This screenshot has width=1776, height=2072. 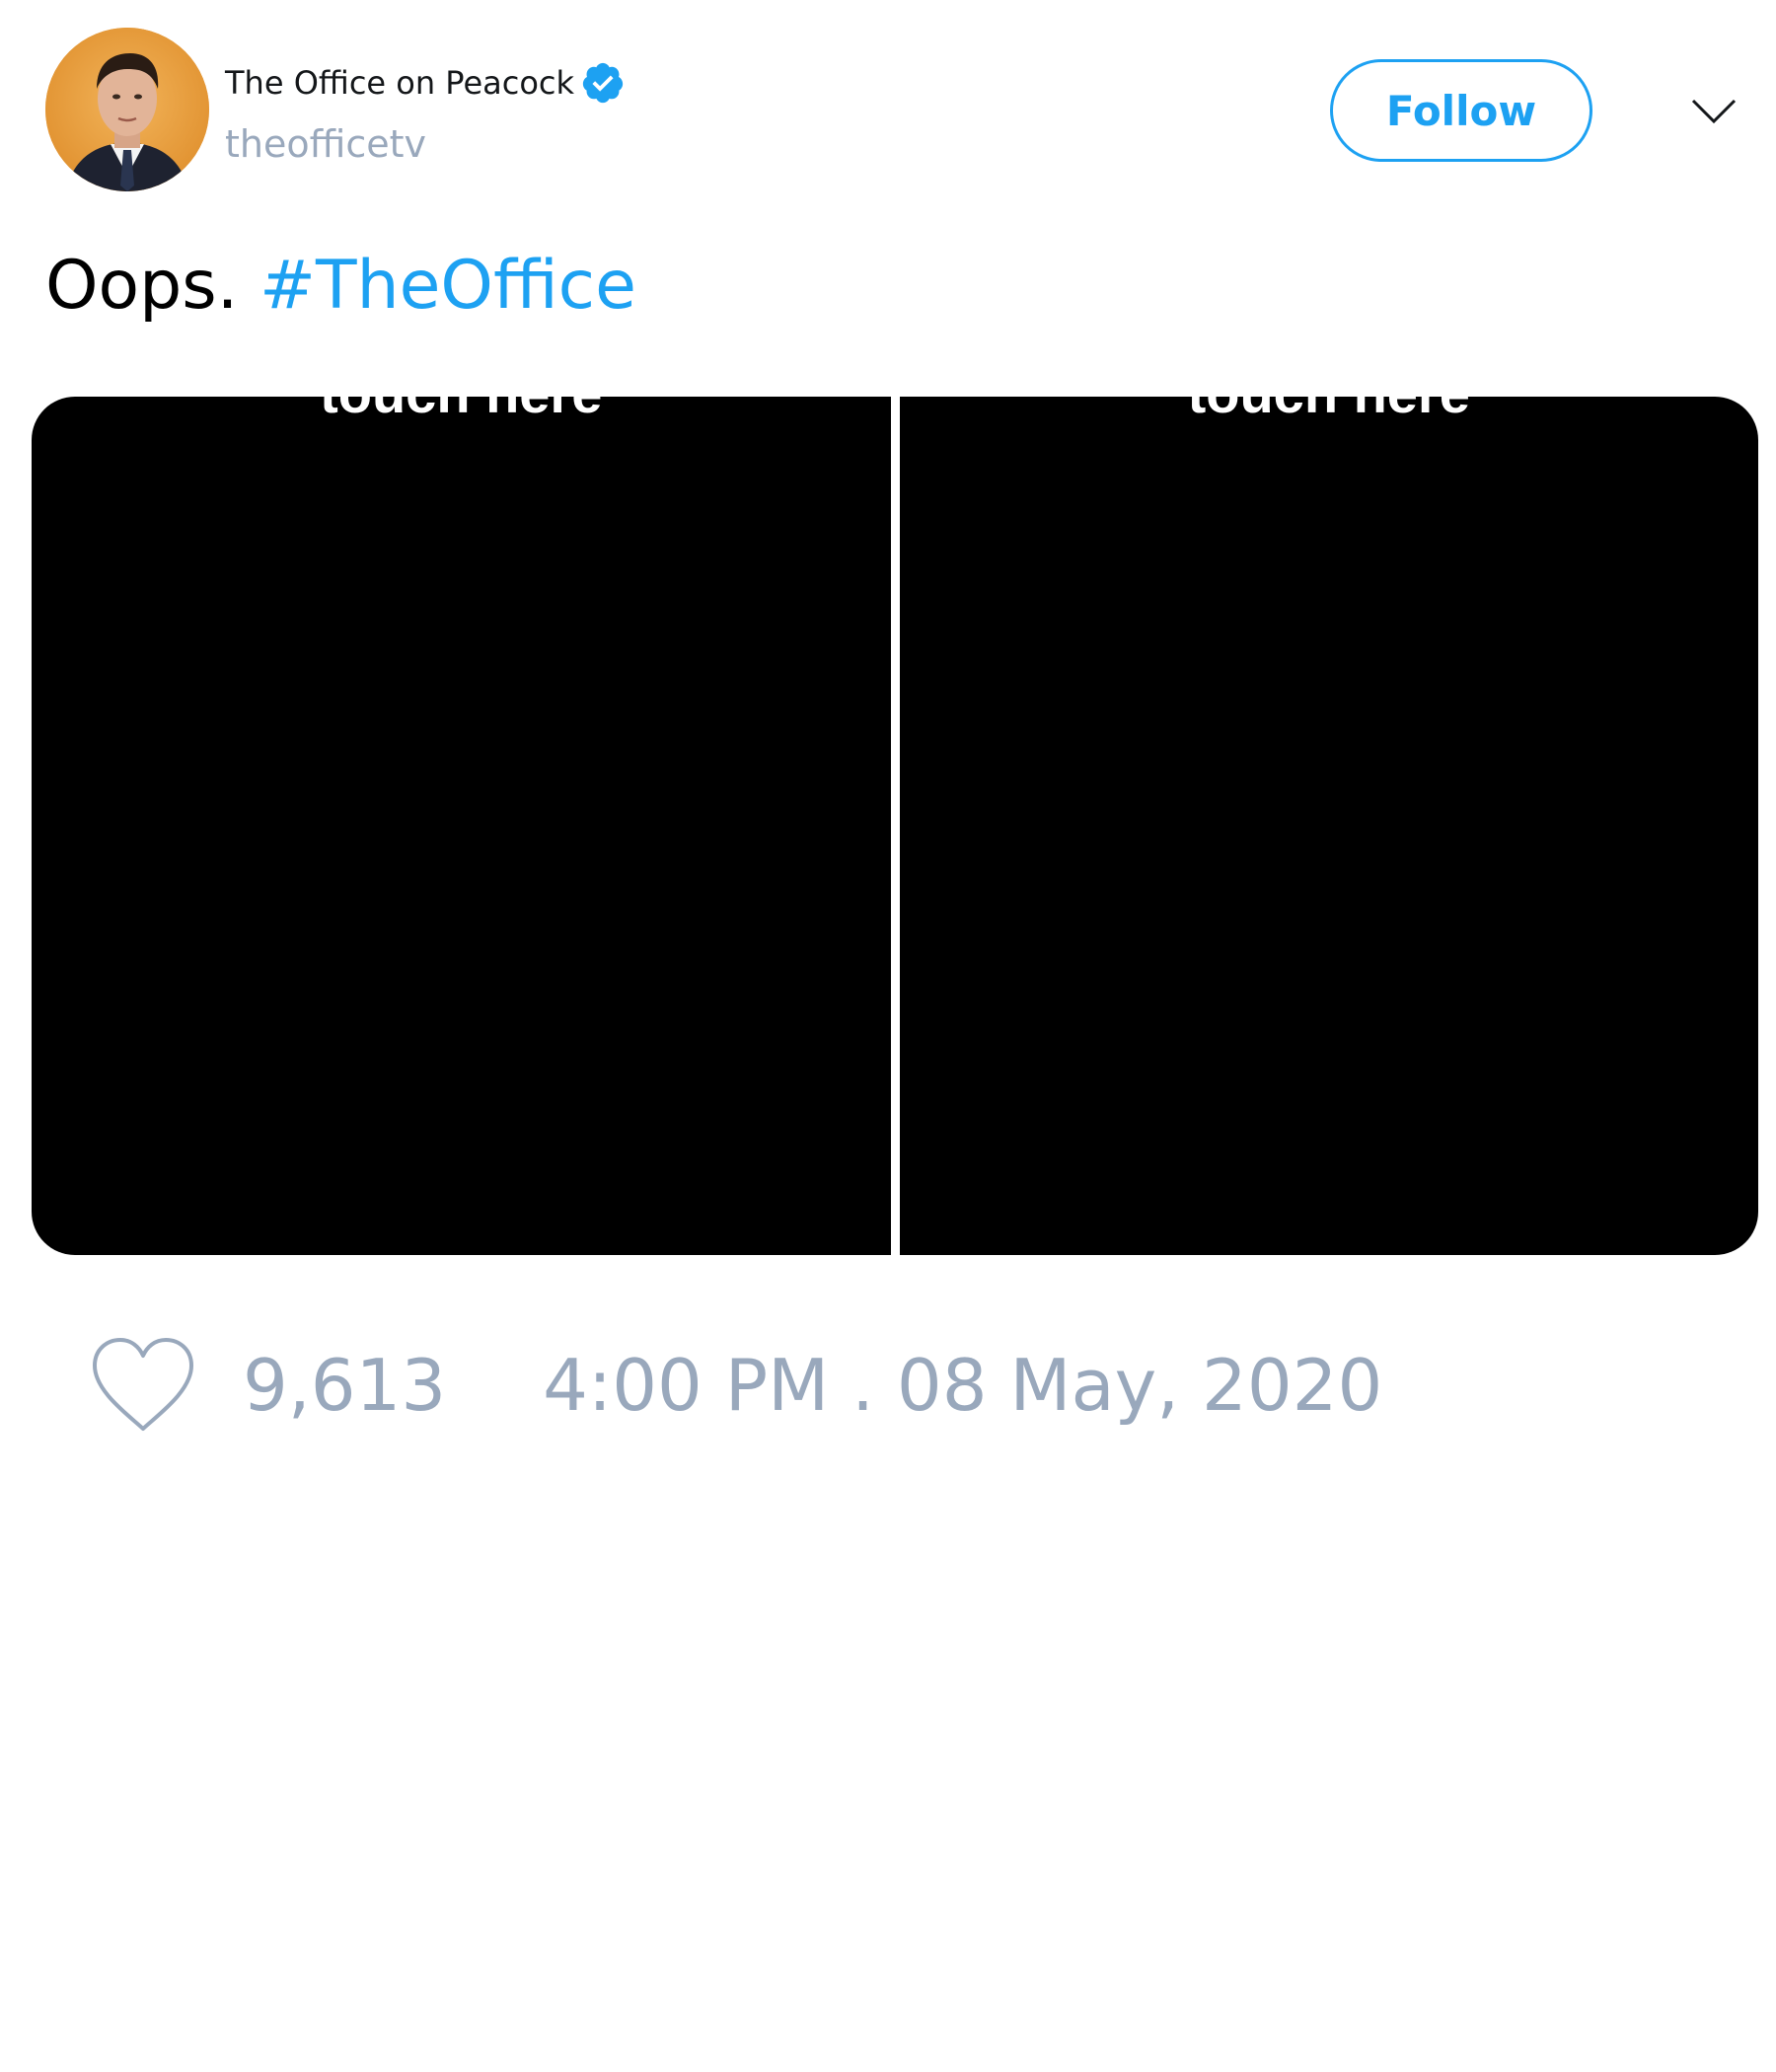 What do you see at coordinates (1714, 112) in the screenshot?
I see `chevron-down-icon` at bounding box center [1714, 112].